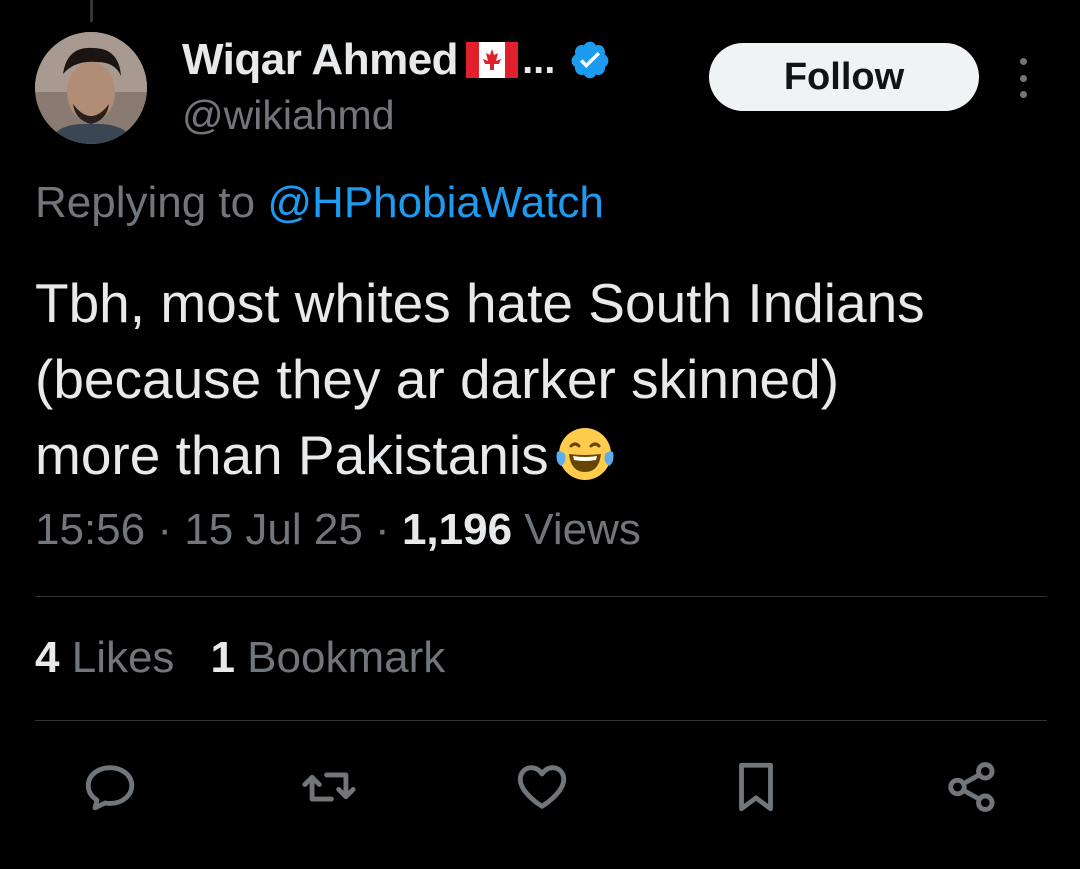 This screenshot has width=1080, height=869. What do you see at coordinates (90, 529) in the screenshot?
I see `tweet-time: 15:56` at bounding box center [90, 529].